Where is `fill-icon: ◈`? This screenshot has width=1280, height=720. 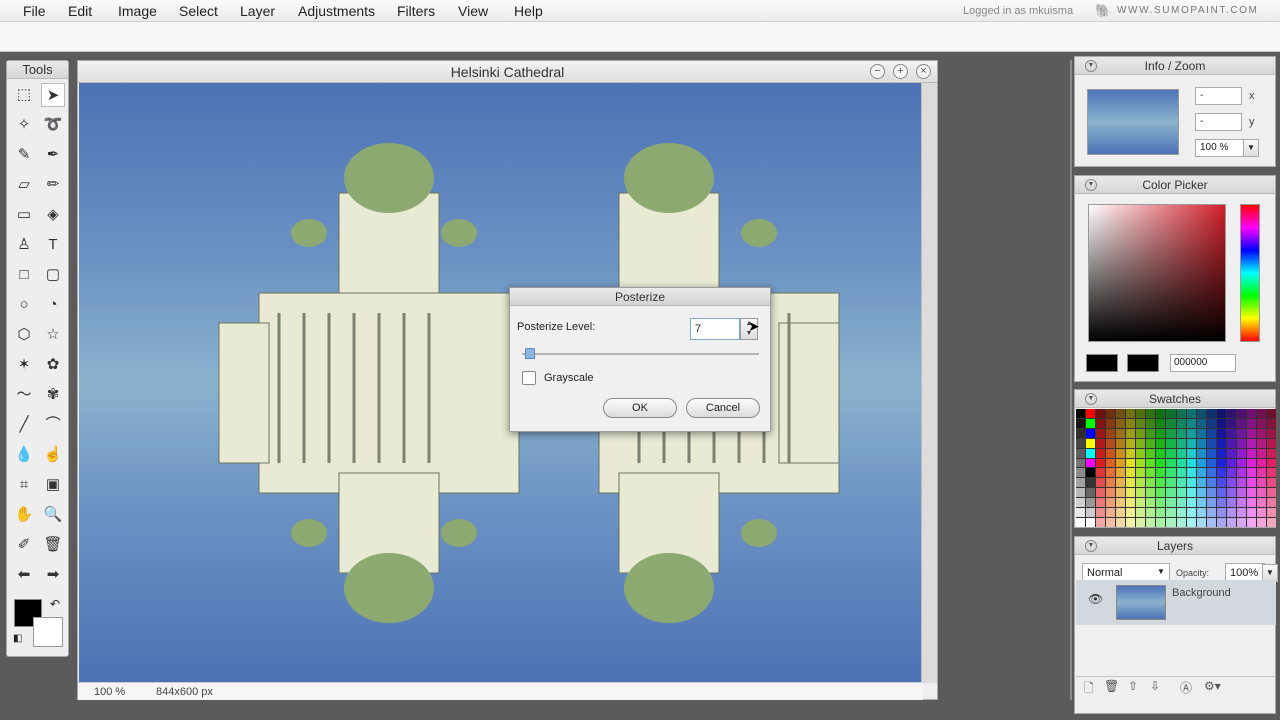
fill-icon: ◈ is located at coordinates (53, 215).